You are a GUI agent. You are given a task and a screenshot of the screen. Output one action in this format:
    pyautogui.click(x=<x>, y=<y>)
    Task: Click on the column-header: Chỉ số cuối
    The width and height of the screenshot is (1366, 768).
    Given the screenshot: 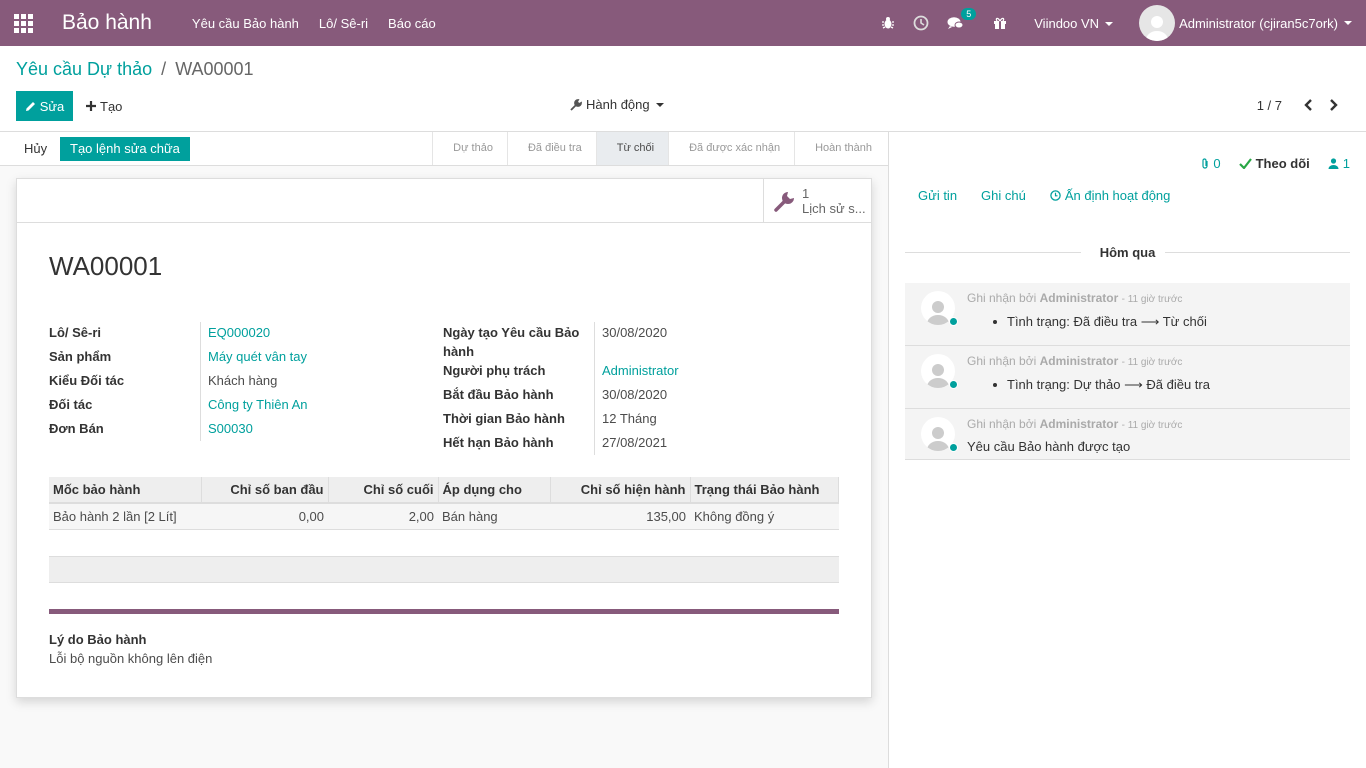 What is the action you would take?
    pyautogui.click(x=383, y=490)
    